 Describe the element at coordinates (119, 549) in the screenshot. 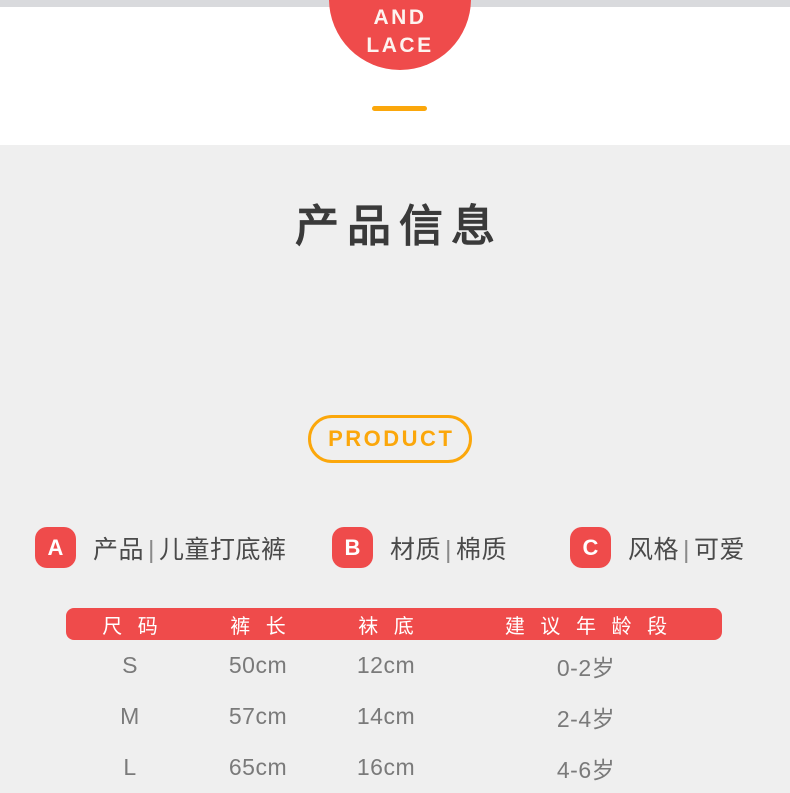

I see `attribute-label-product: 产品` at that location.